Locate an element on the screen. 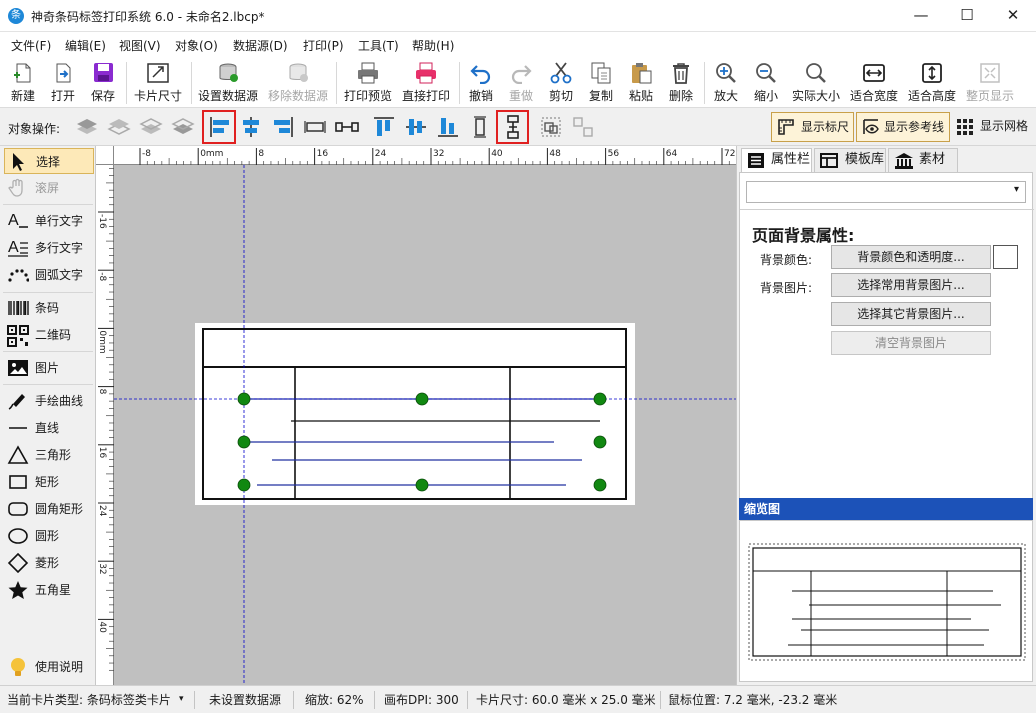 This screenshot has height=713, width=1036. tool-diamond: 菱形 is located at coordinates (49, 563).